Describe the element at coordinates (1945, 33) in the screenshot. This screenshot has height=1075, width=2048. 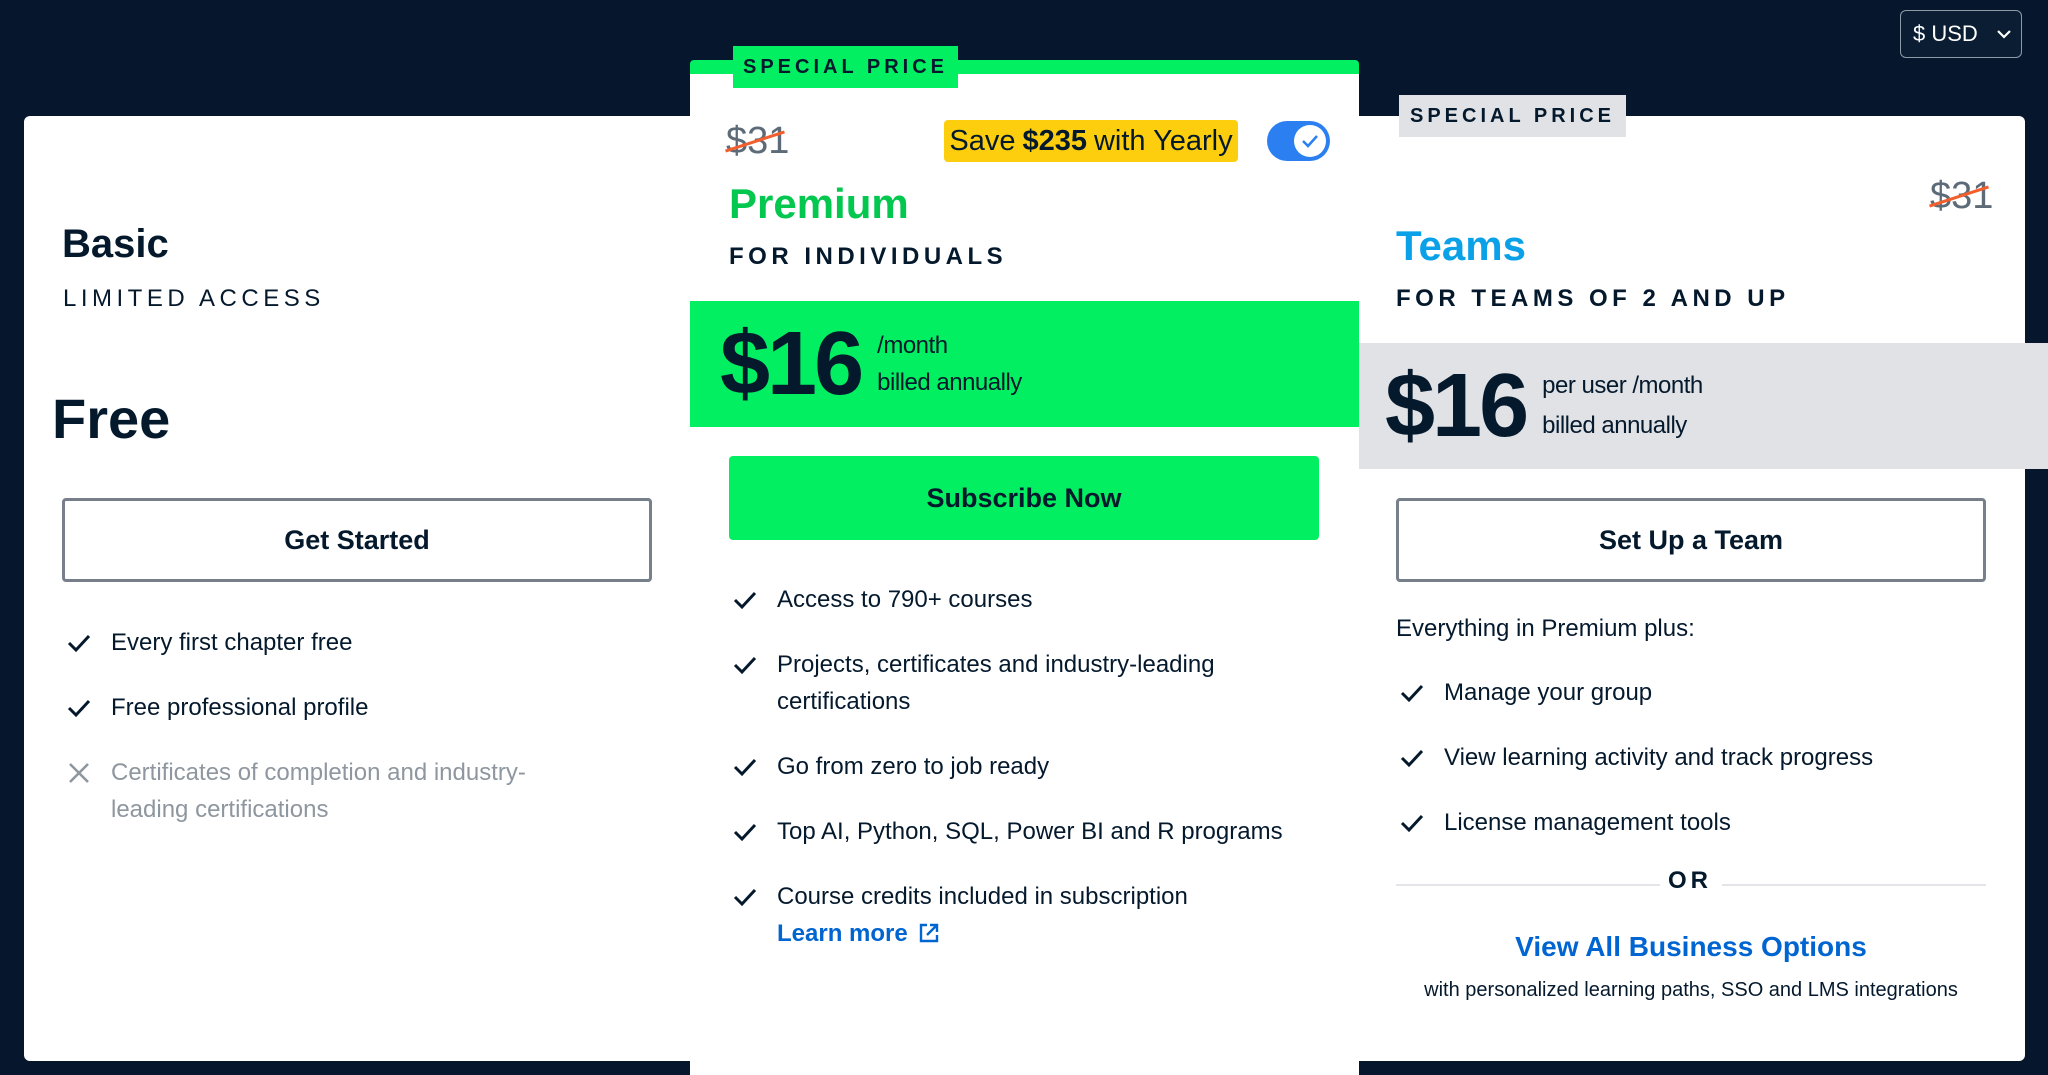
I see `currency-label: $ USD` at that location.